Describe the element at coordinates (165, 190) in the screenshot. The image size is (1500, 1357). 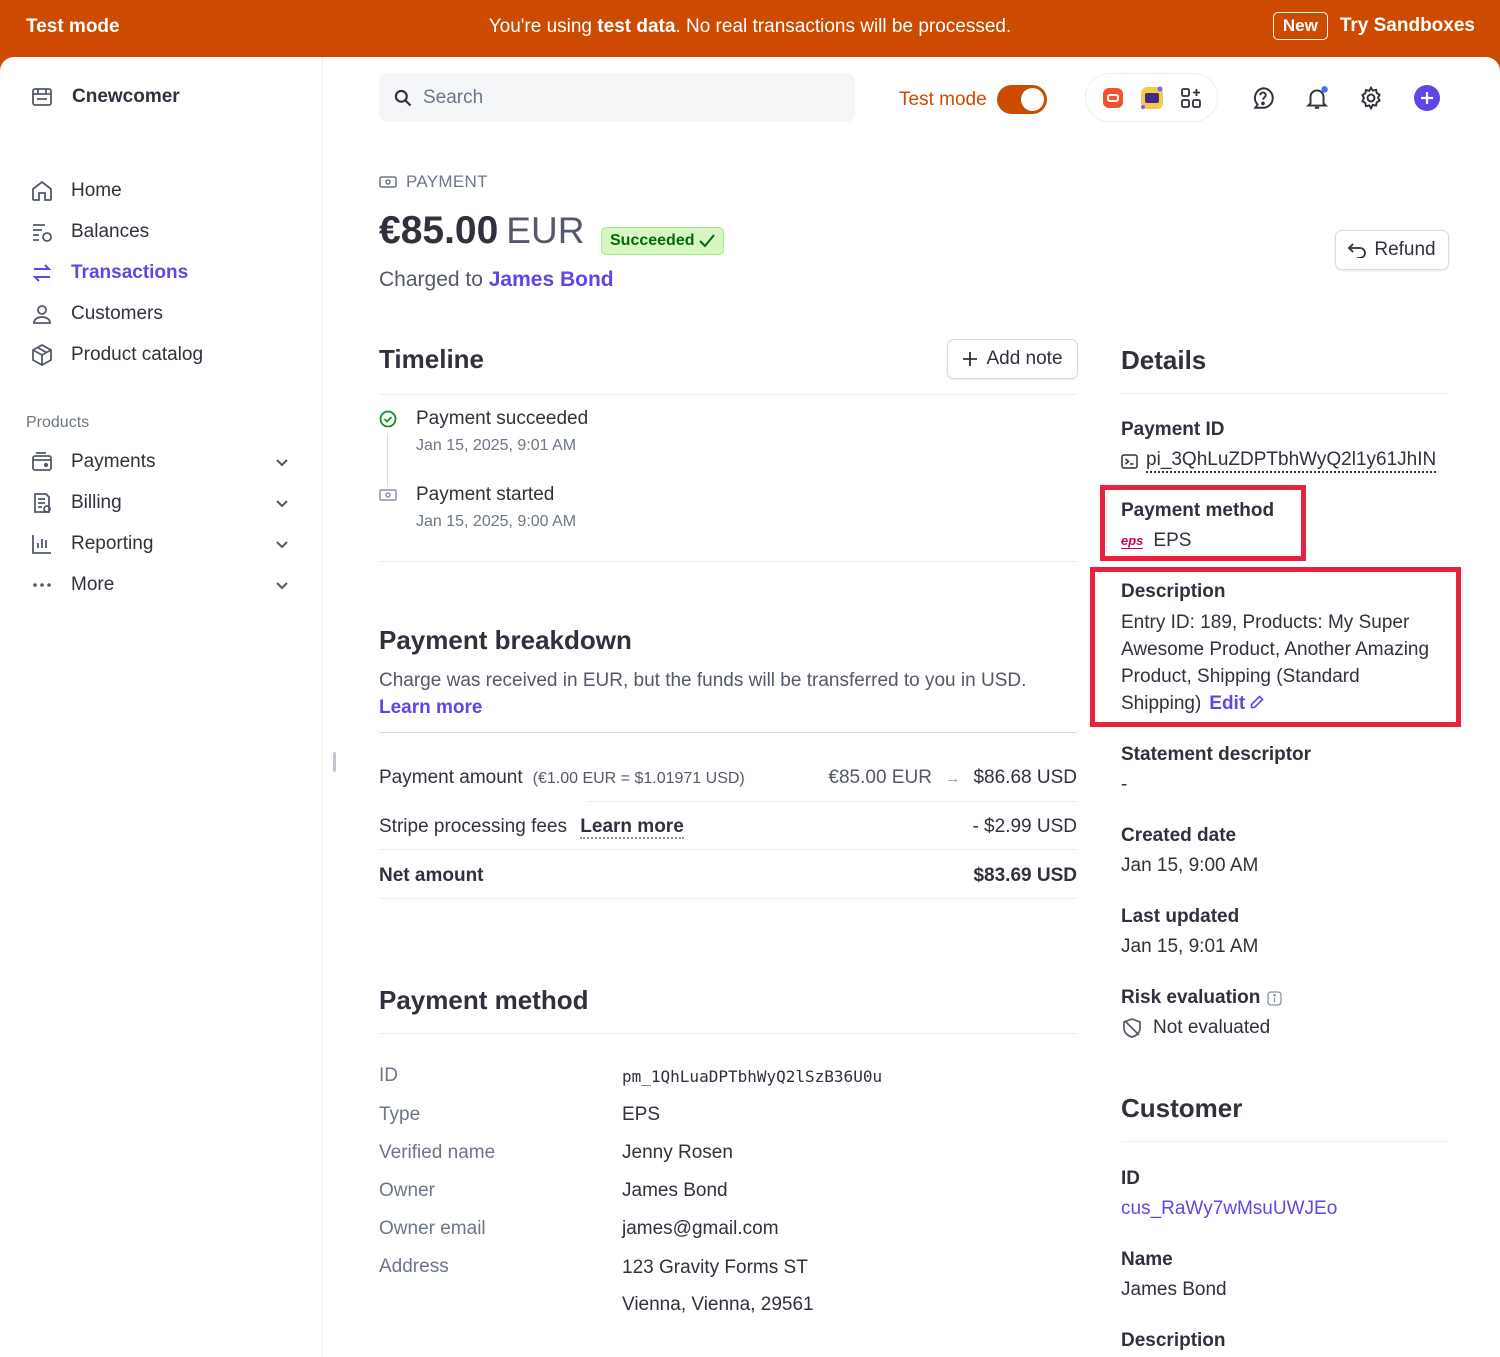
I see `sidebar-item-home: Home` at that location.